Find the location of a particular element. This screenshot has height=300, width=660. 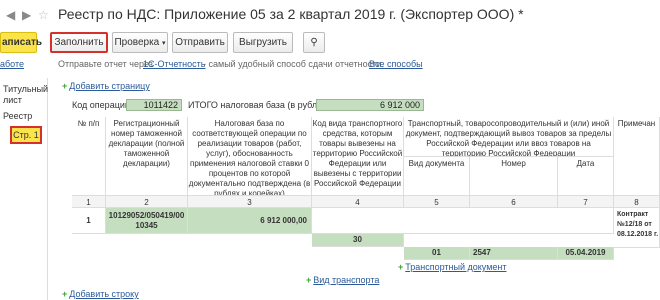

add-transport-link: + Вид транспорта is located at coordinates (342, 280).